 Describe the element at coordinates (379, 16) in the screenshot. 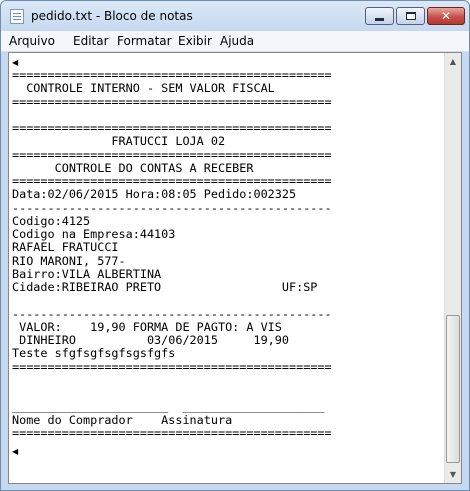

I see `minimize-button` at that location.